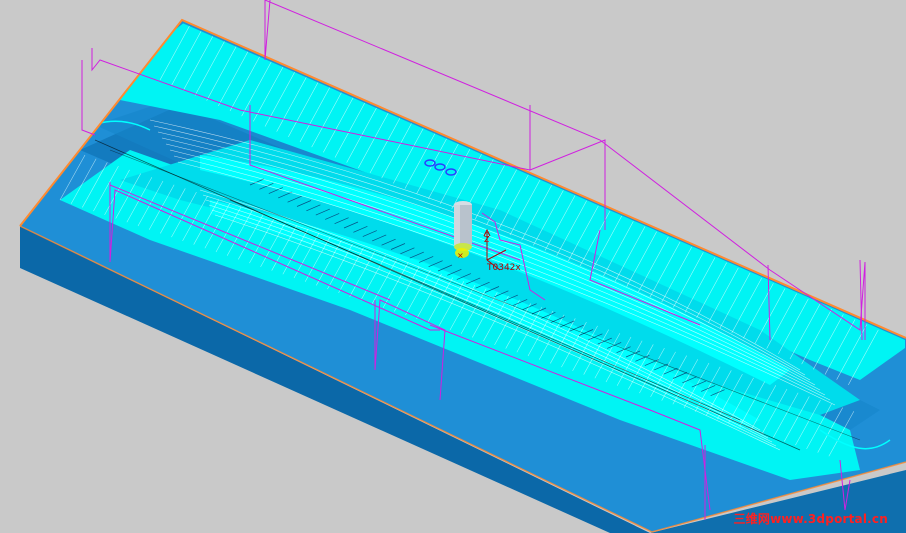 This screenshot has width=906, height=533. What do you see at coordinates (487, 239) in the screenshot?
I see `axis-label-z: Z` at bounding box center [487, 239].